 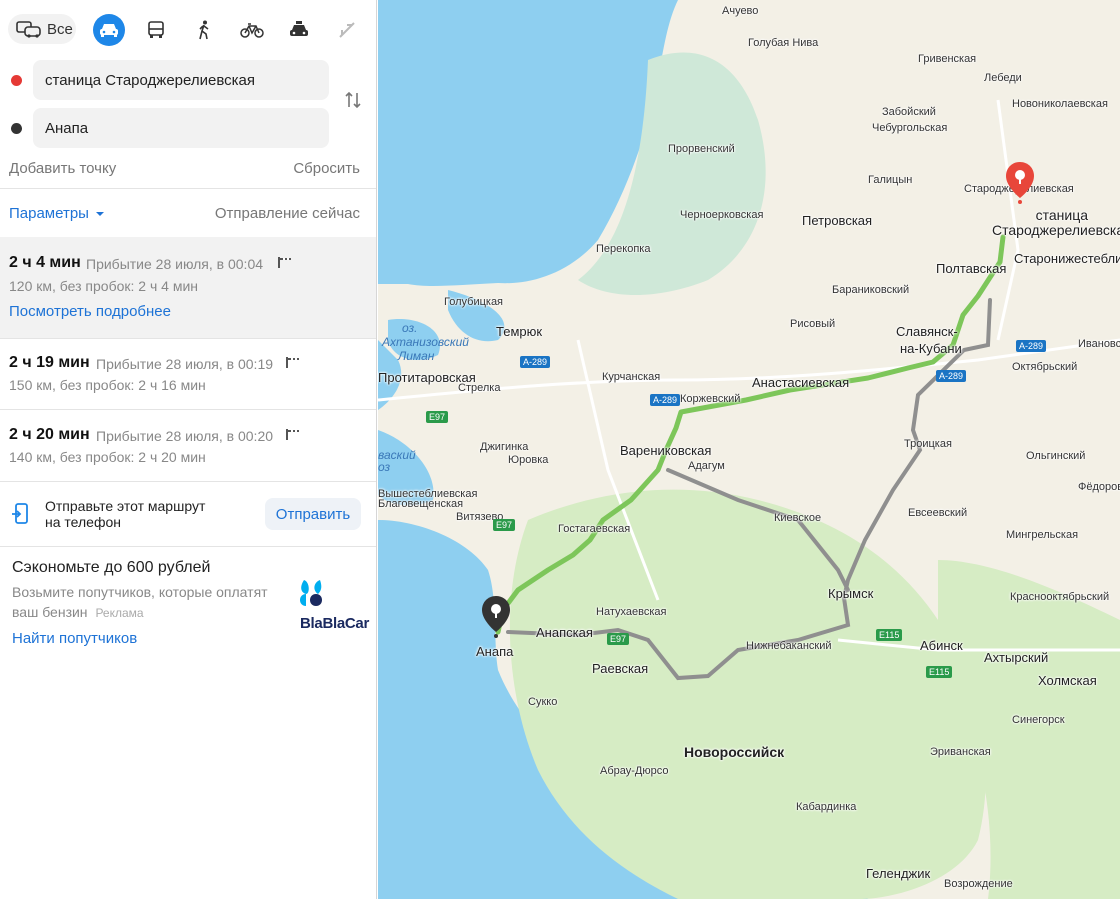 What do you see at coordinates (1099, 344) in the screenshot?
I see `map-label: Ивановская` at bounding box center [1099, 344].